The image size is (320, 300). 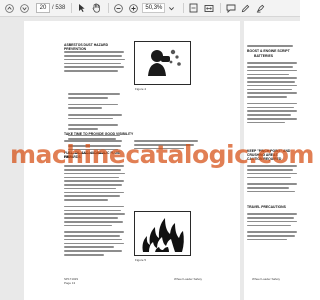 What do you see at coordinates (171, 8) in the screenshot?
I see `chevron-down-icon` at bounding box center [171, 8].